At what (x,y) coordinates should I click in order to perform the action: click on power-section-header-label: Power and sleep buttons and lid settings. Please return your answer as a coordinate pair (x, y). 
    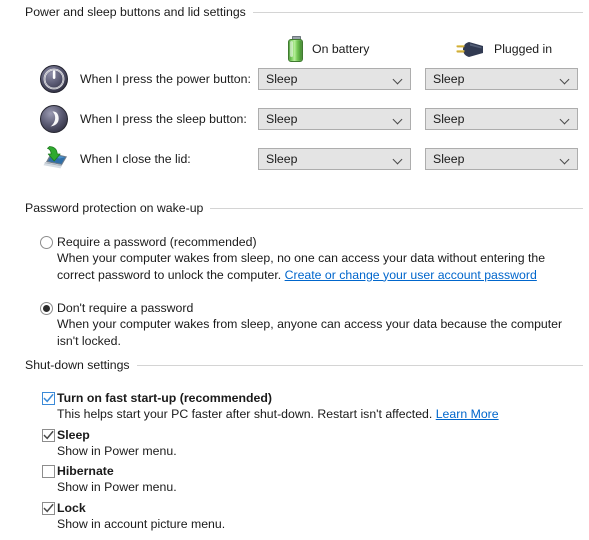
    Looking at the image, I should click on (135, 12).